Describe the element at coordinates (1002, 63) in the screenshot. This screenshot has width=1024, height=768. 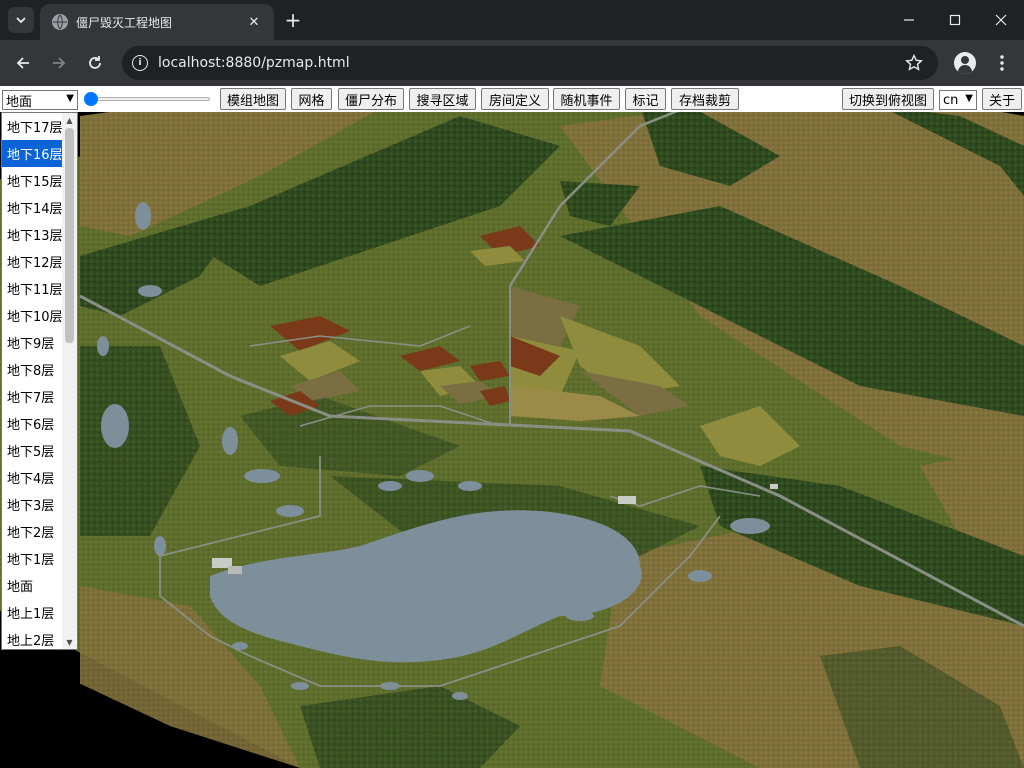
I see `kebab-menu-icon` at that location.